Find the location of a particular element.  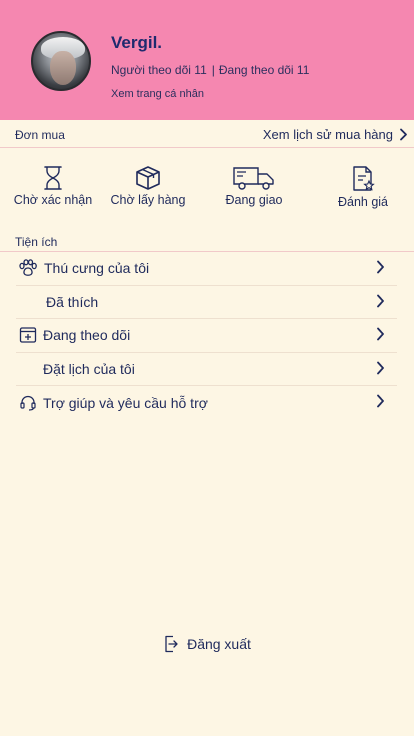

menu-item-label: Trợ giúp và yêu cầu hỗ trợ is located at coordinates (125, 402).